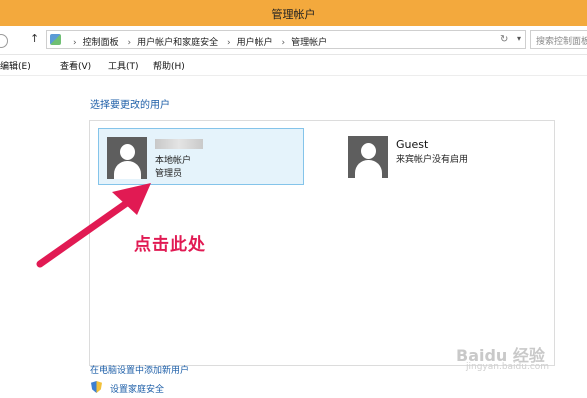 The height and width of the screenshot is (398, 587). Describe the element at coordinates (4, 41) in the screenshot. I see `back-button` at that location.